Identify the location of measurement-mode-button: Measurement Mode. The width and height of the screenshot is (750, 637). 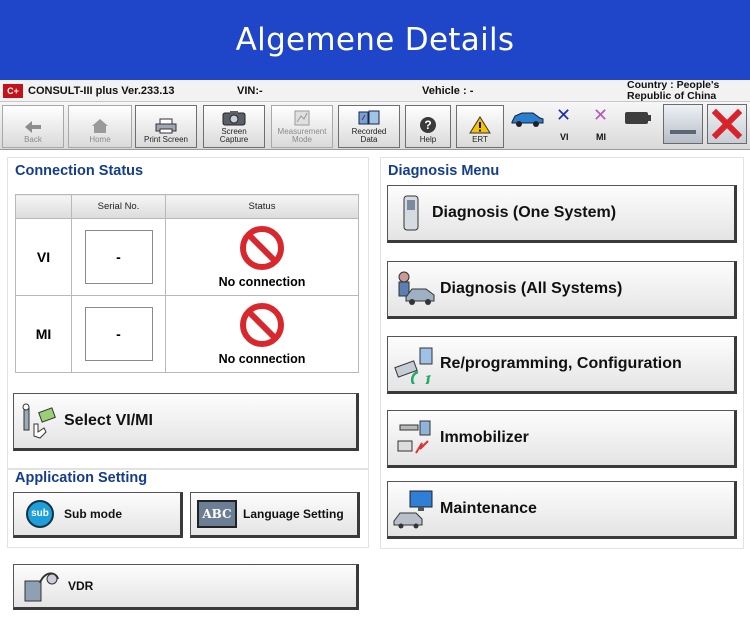
(302, 126).